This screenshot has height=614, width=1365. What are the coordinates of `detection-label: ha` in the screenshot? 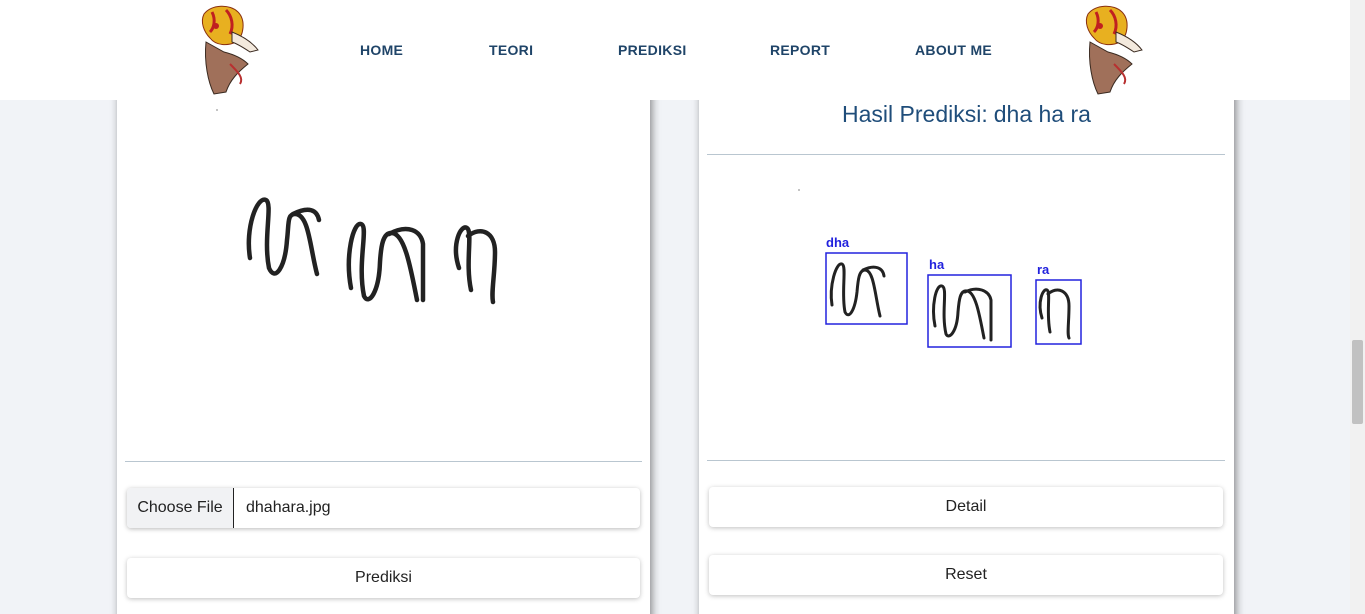 It's located at (937, 264).